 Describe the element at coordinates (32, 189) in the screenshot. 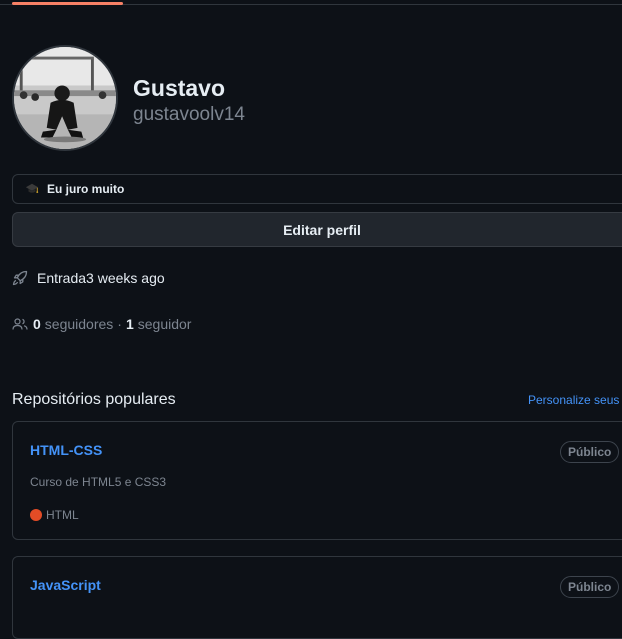

I see `graduation-cap-icon` at that location.